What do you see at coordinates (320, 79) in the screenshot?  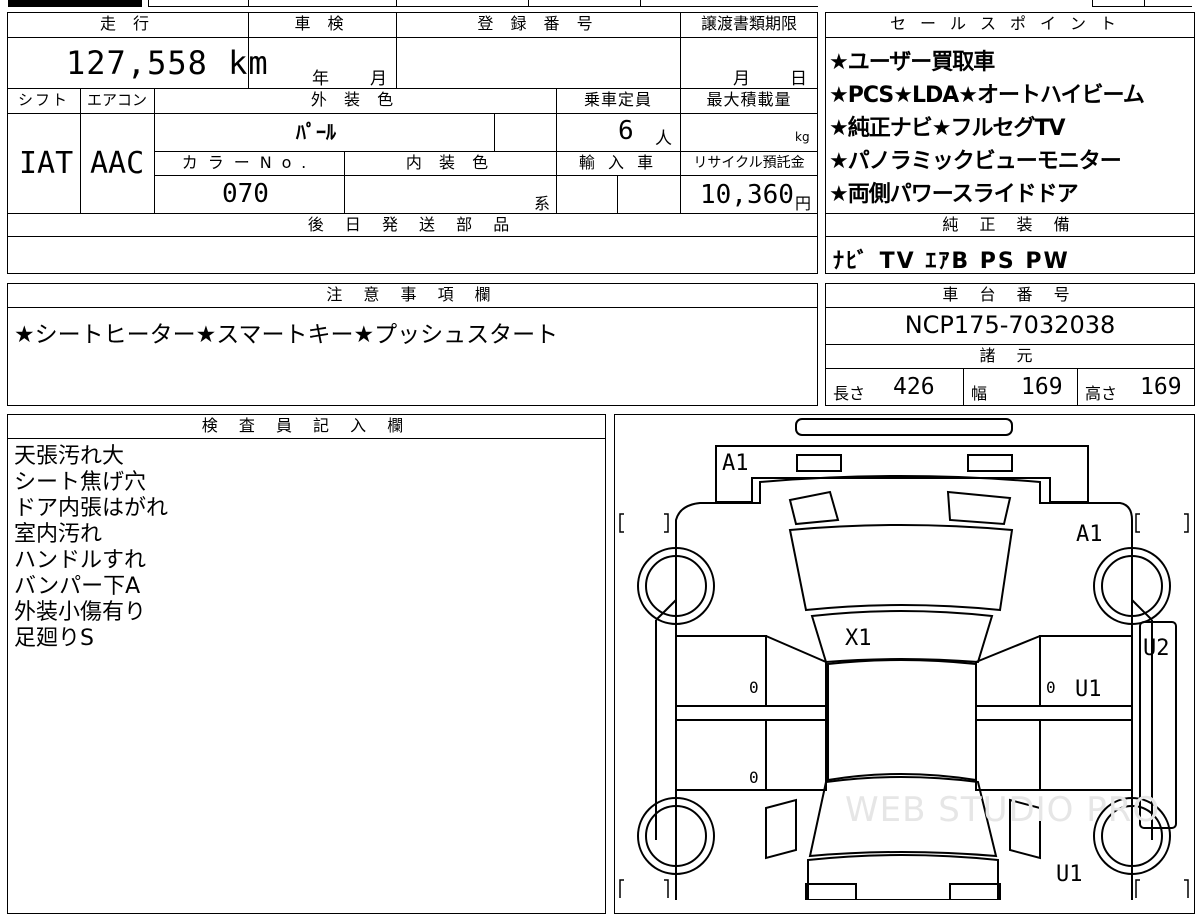 I see `inspection-year-label: 年` at bounding box center [320, 79].